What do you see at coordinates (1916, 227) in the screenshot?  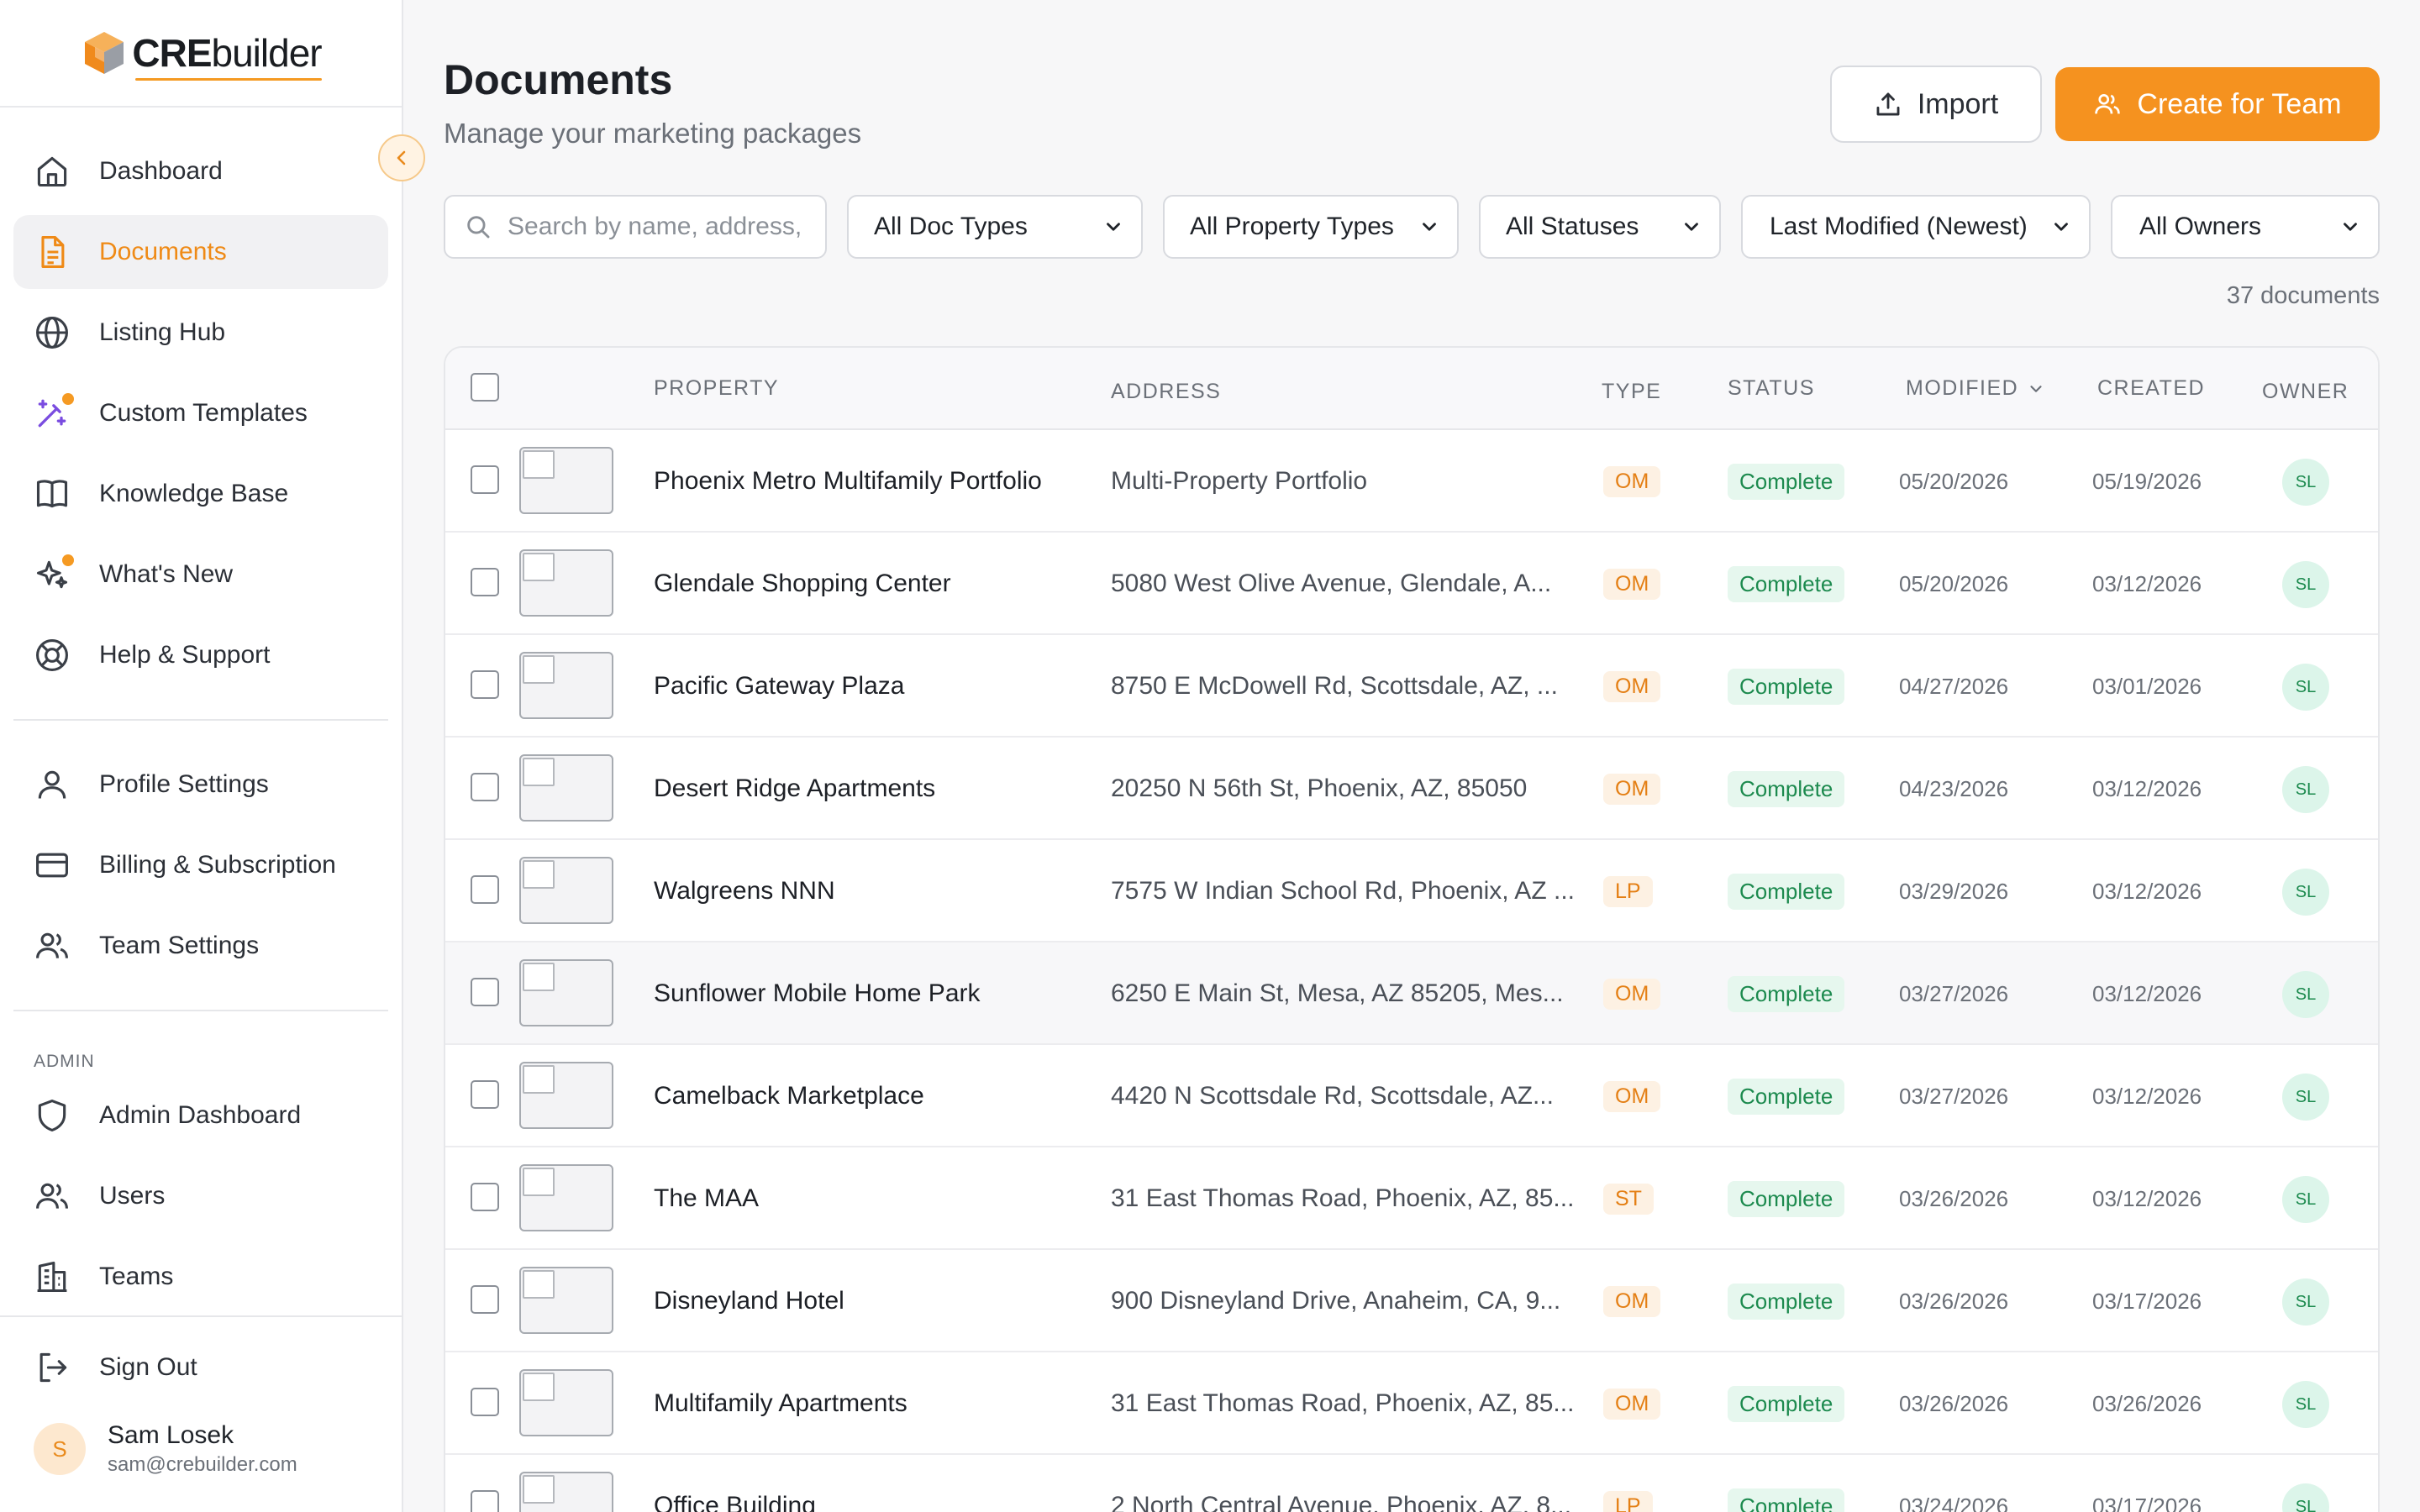 I see `sort-select: Last Modified (Newest)` at bounding box center [1916, 227].